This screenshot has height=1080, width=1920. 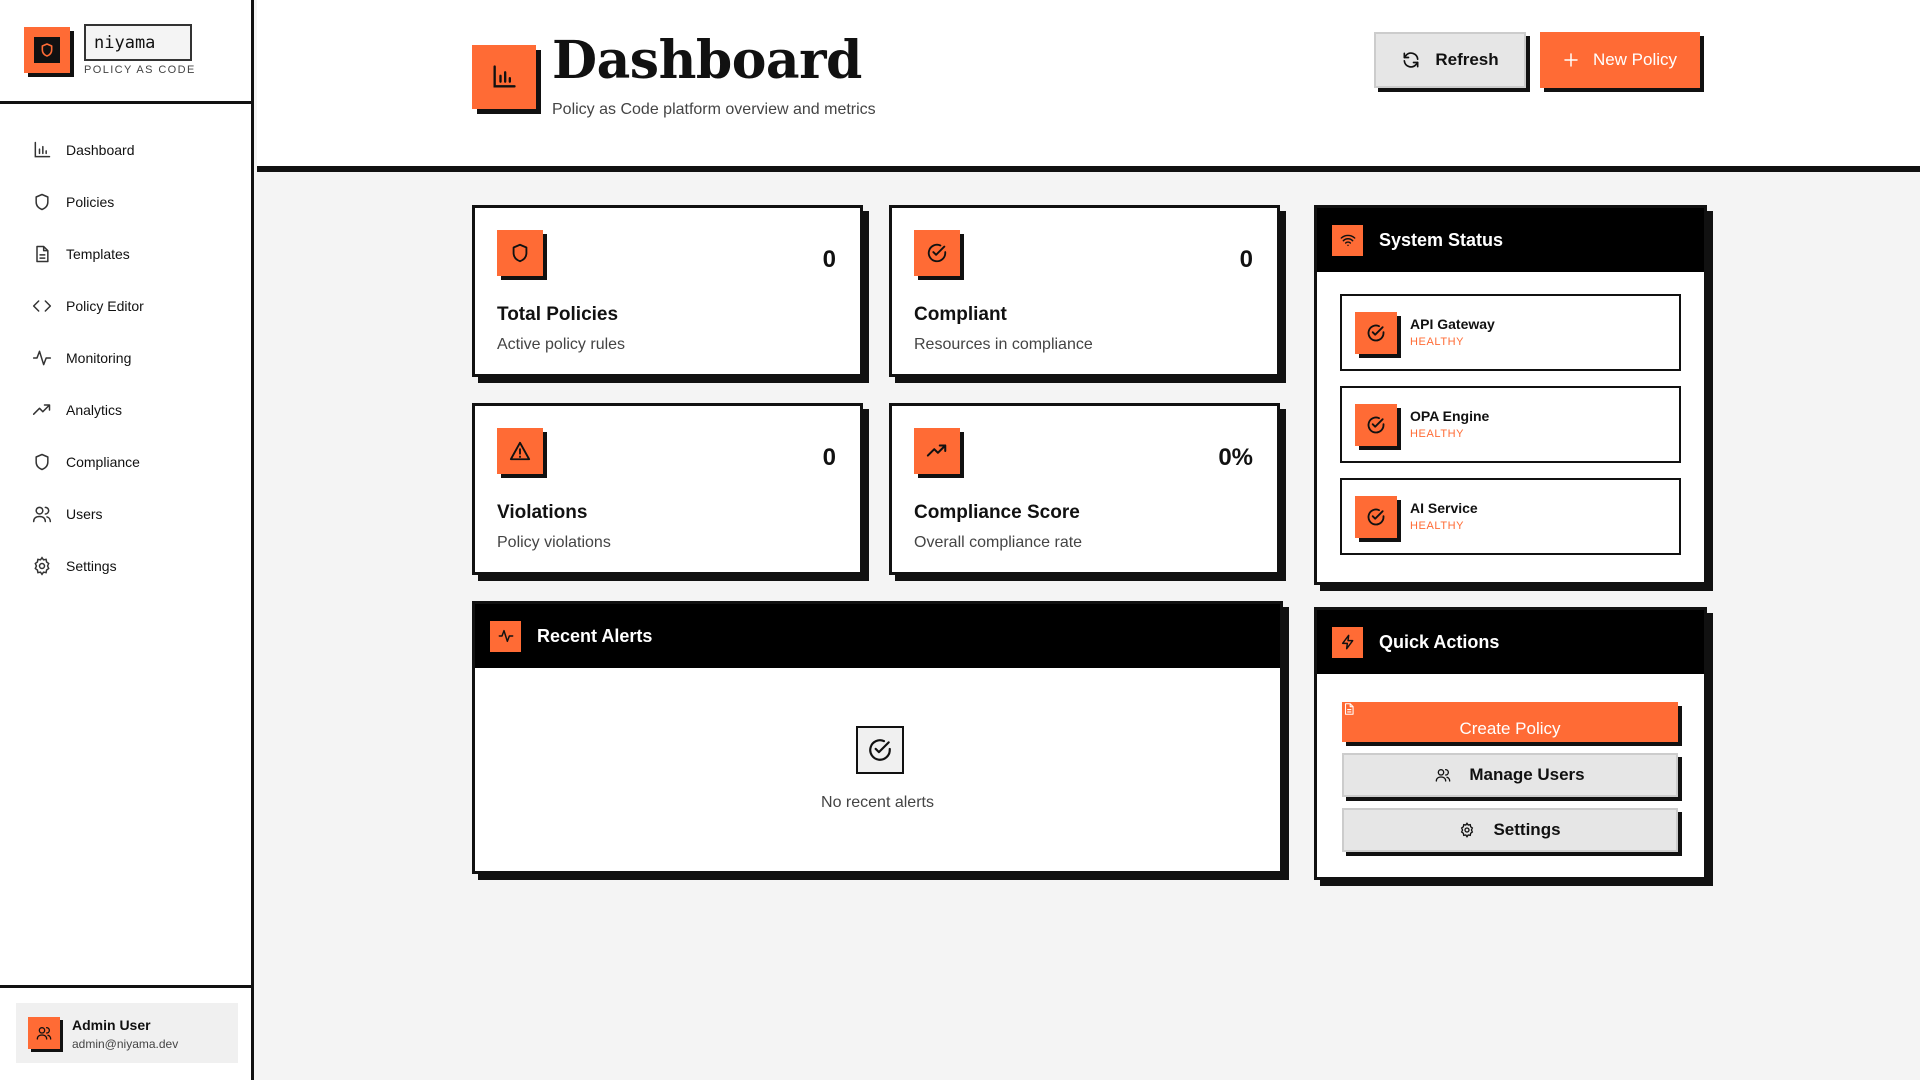 I want to click on settings-button: Settings, so click(x=1510, y=830).